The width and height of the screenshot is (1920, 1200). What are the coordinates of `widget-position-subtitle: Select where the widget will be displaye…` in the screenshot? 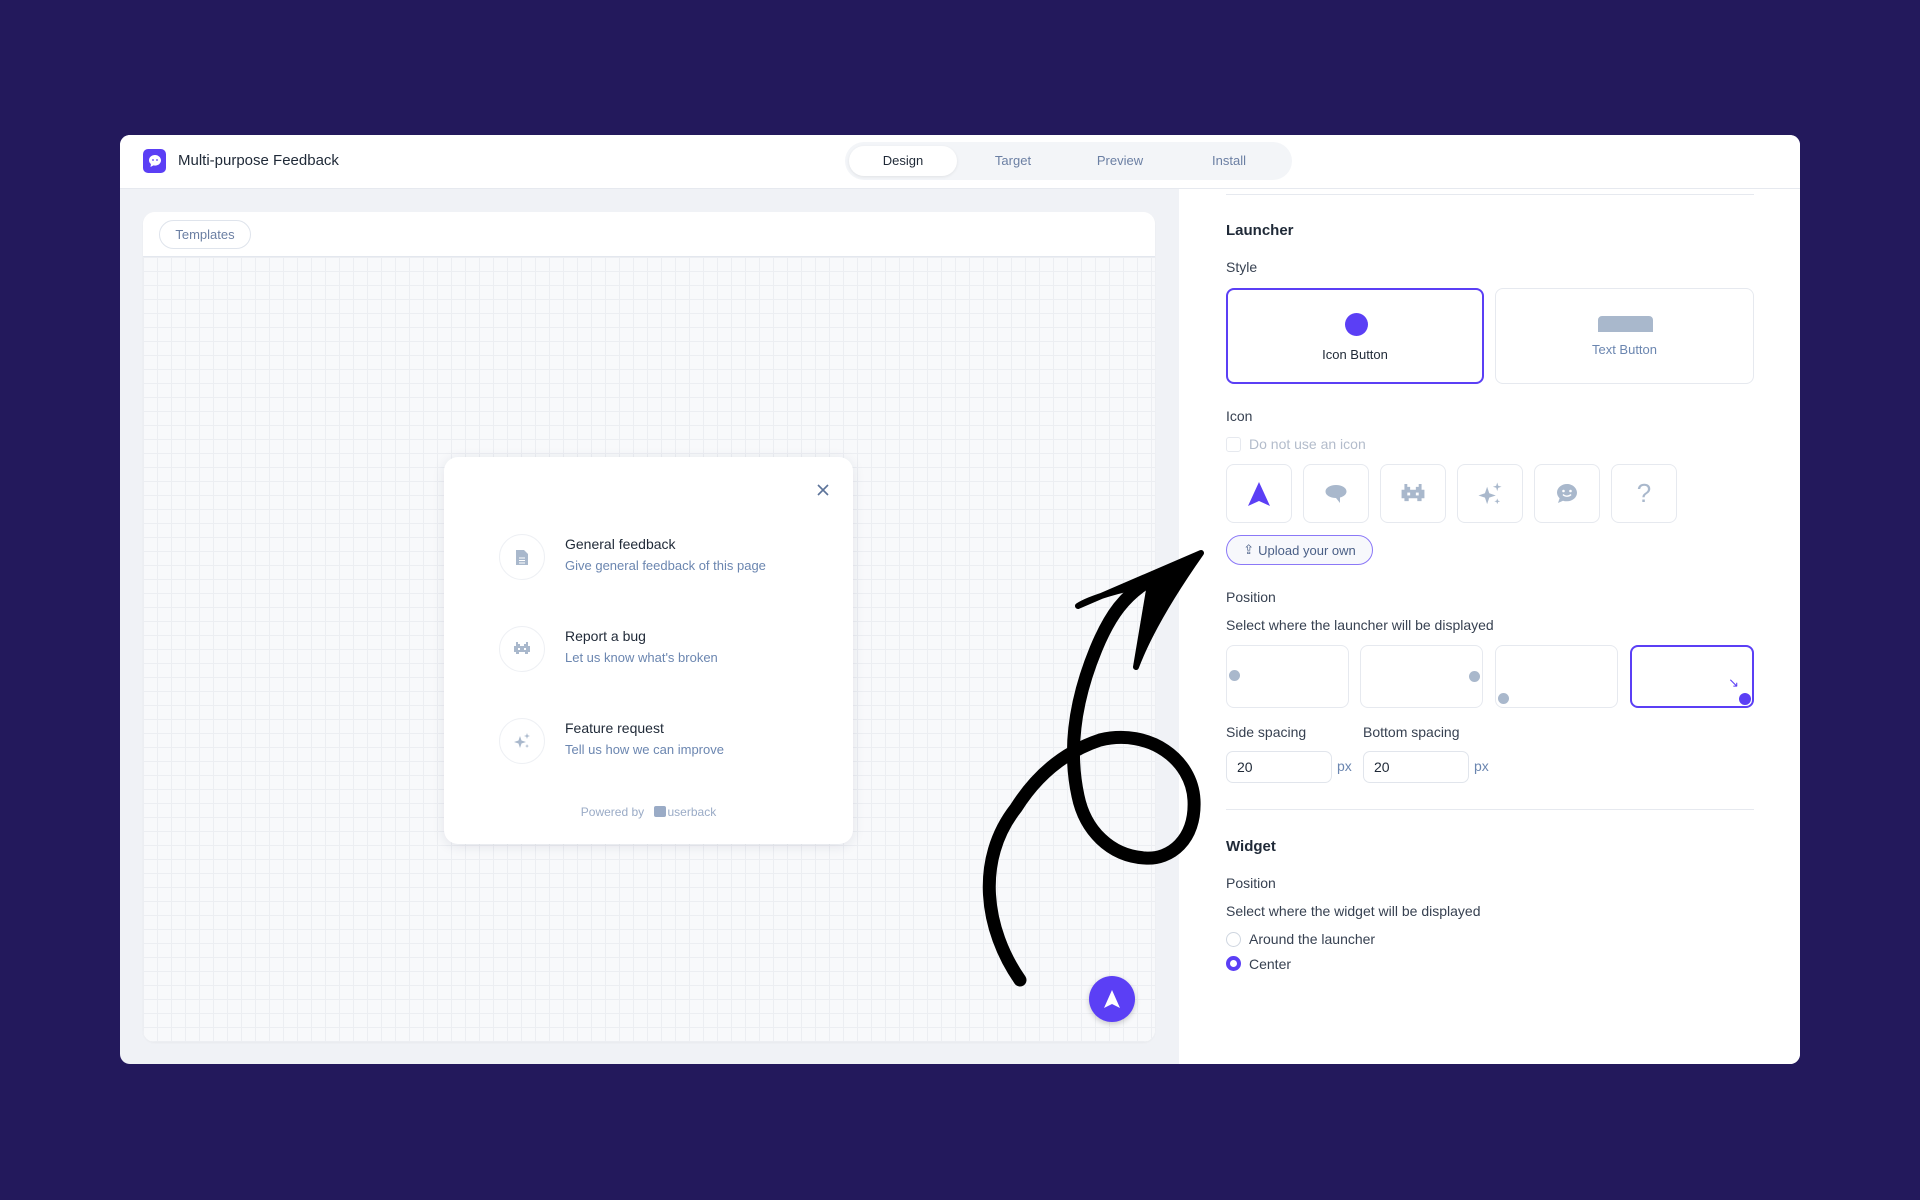 It's located at (1353, 911).